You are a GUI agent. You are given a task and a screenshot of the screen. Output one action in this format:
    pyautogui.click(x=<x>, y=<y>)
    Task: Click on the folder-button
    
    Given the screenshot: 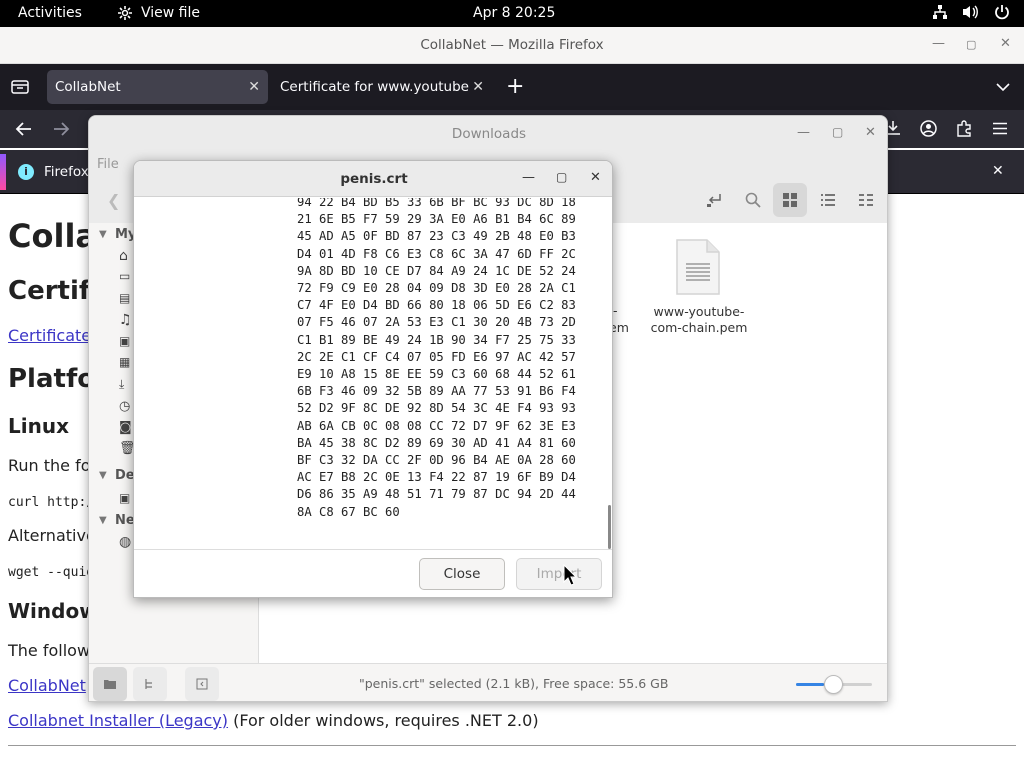 What is the action you would take?
    pyautogui.click(x=110, y=684)
    